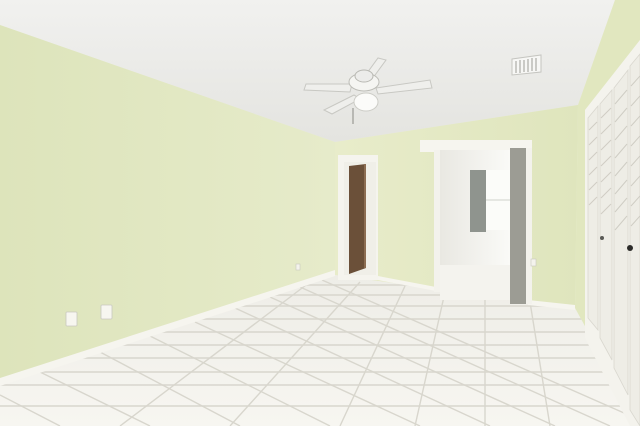  I want to click on ceiling-light, so click(366, 102).